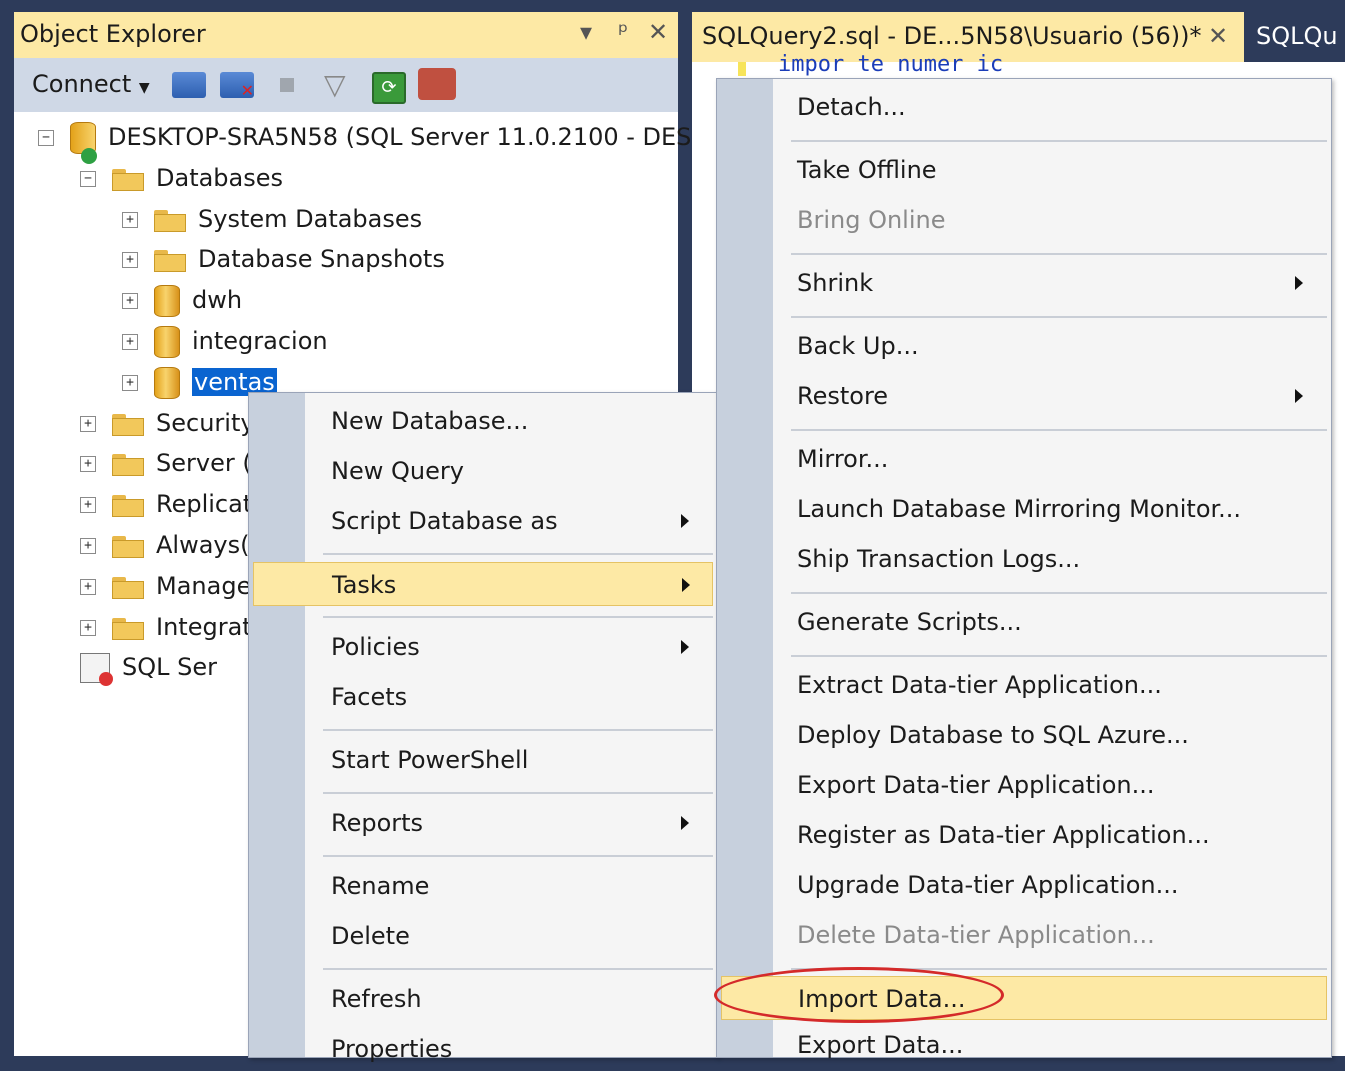 Image resolution: width=1345 pixels, height=1071 pixels. What do you see at coordinates (204, 627) in the screenshot?
I see `tree-node-label: Integrat` at bounding box center [204, 627].